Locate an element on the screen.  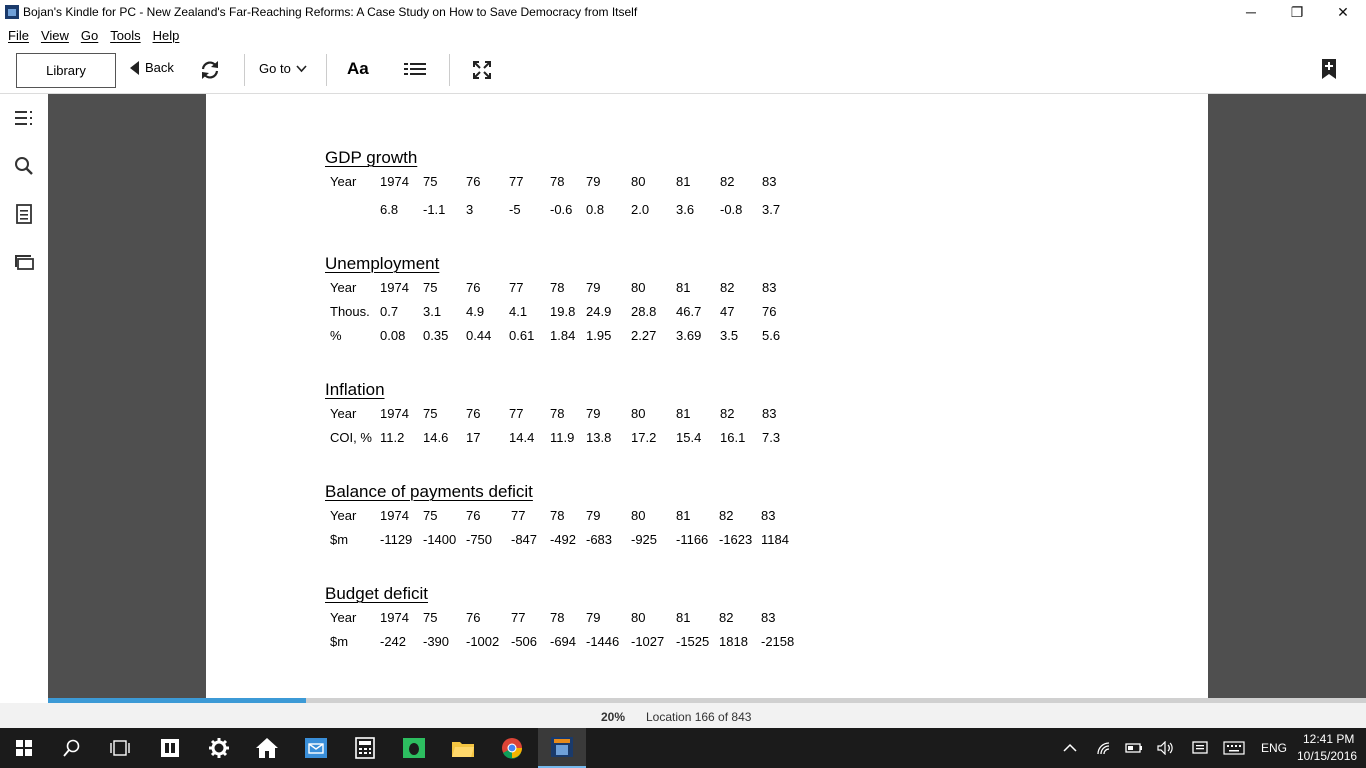
folder-icon is located at coordinates (463, 749).